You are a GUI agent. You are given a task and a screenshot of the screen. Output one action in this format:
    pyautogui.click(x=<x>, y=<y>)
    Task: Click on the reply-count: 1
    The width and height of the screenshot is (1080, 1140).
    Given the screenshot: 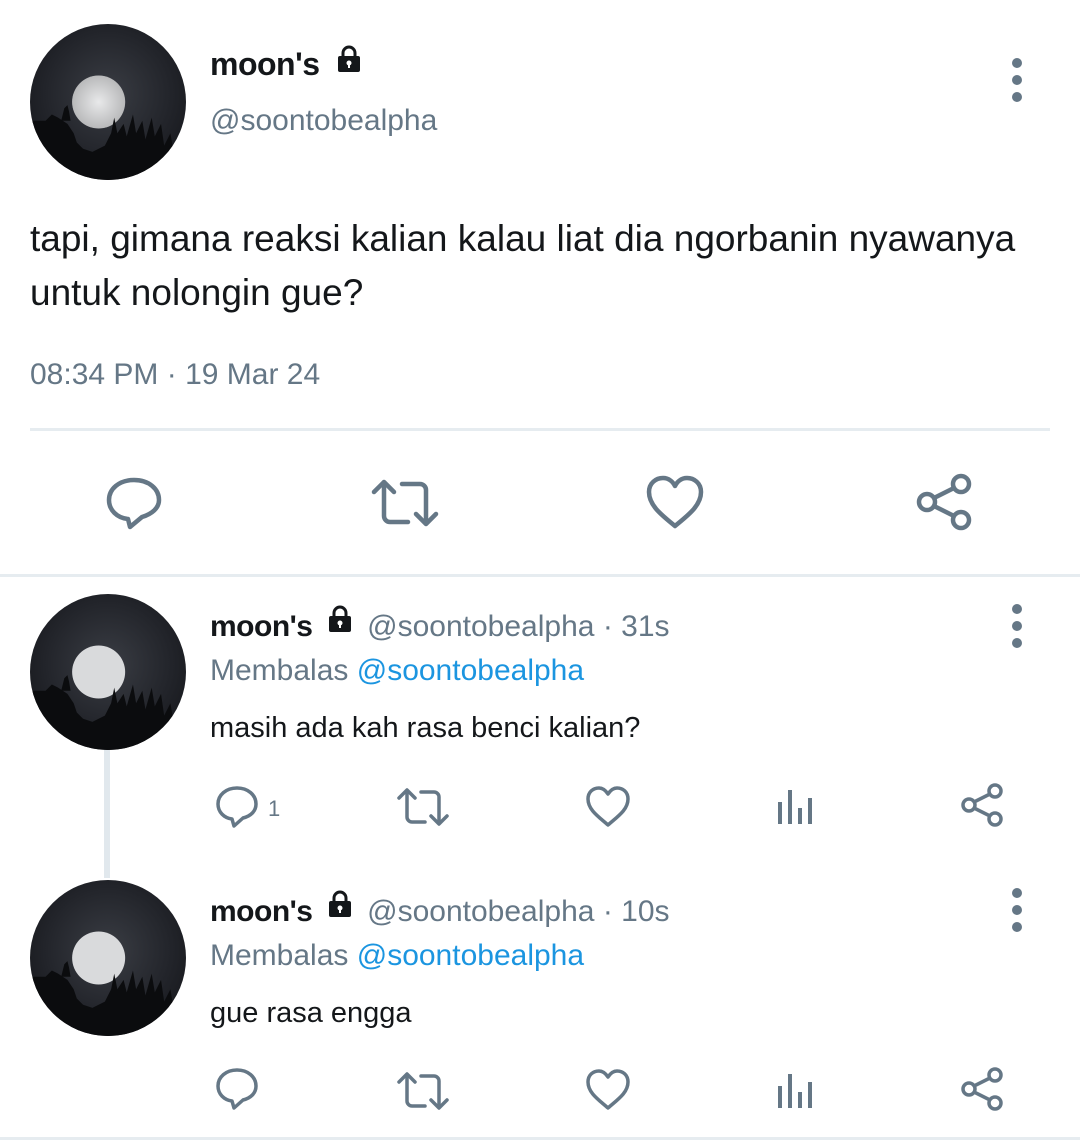 What is the action you would take?
    pyautogui.click(x=274, y=808)
    